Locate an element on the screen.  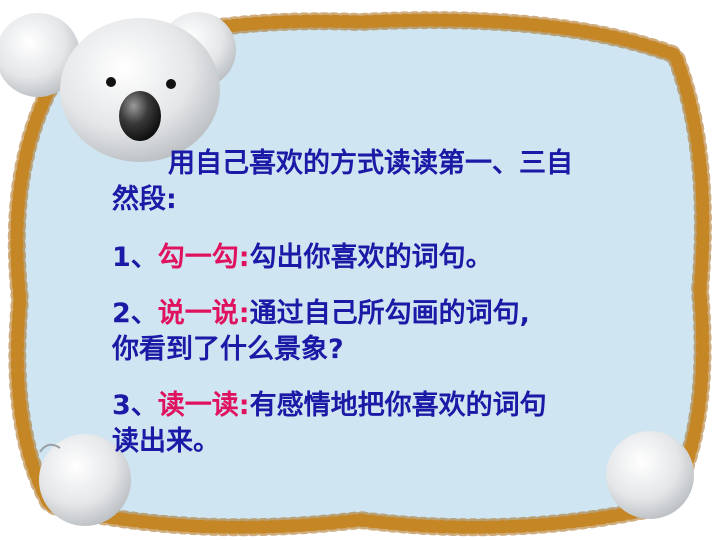
intro-line-2: 然段: is located at coordinates (144, 199).